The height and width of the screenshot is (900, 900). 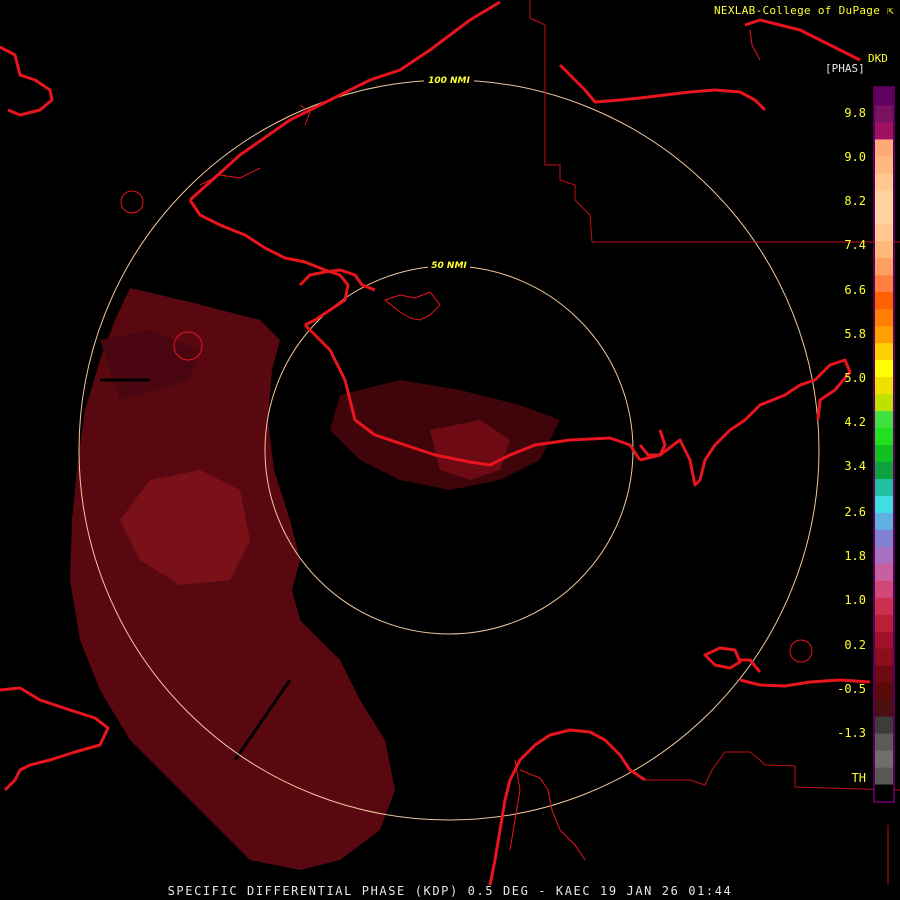 What do you see at coordinates (887, 10) in the screenshot?
I see `arrow-icon: ⇱` at bounding box center [887, 10].